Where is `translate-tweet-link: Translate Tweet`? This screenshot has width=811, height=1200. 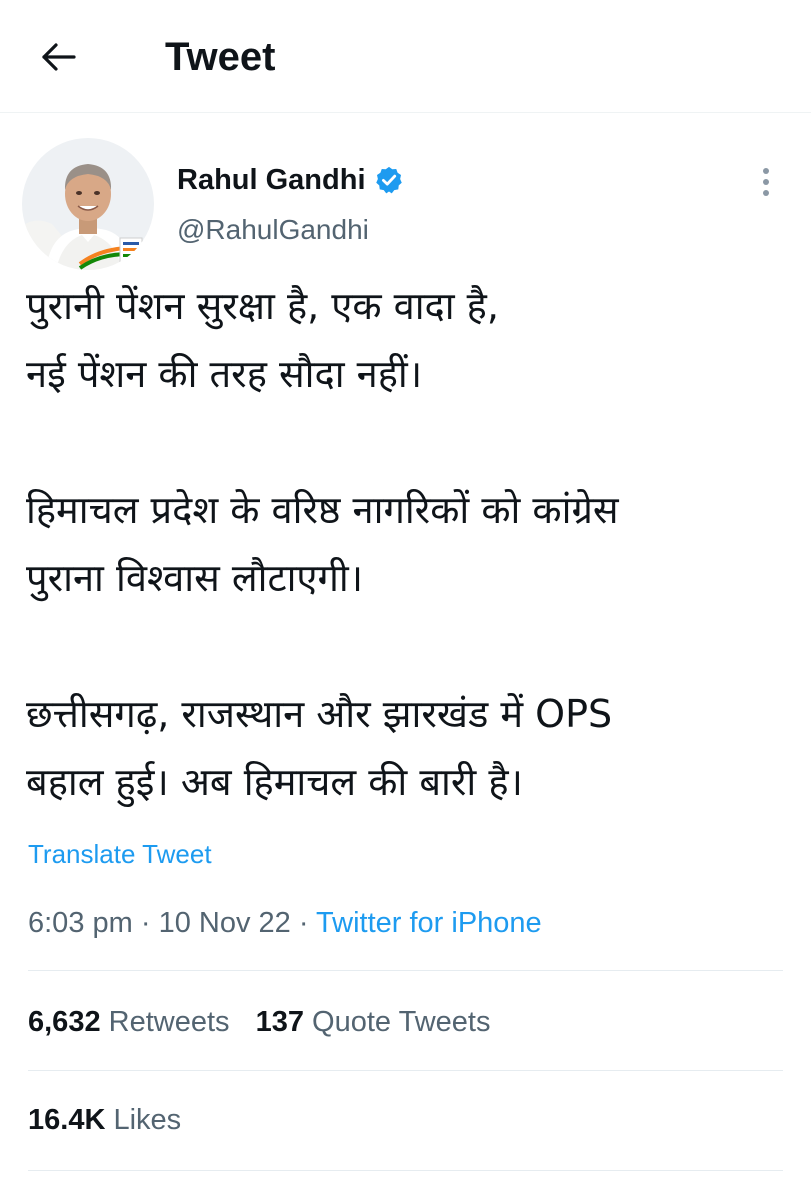
translate-tweet-link: Translate Tweet is located at coordinates (120, 854).